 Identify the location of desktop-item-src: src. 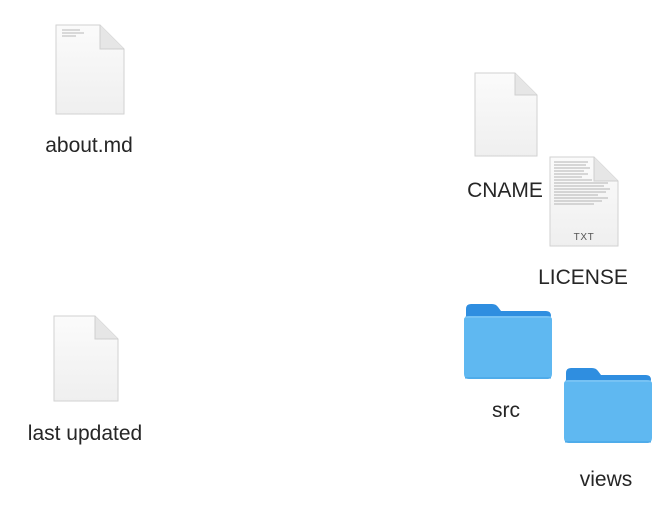
(510, 365).